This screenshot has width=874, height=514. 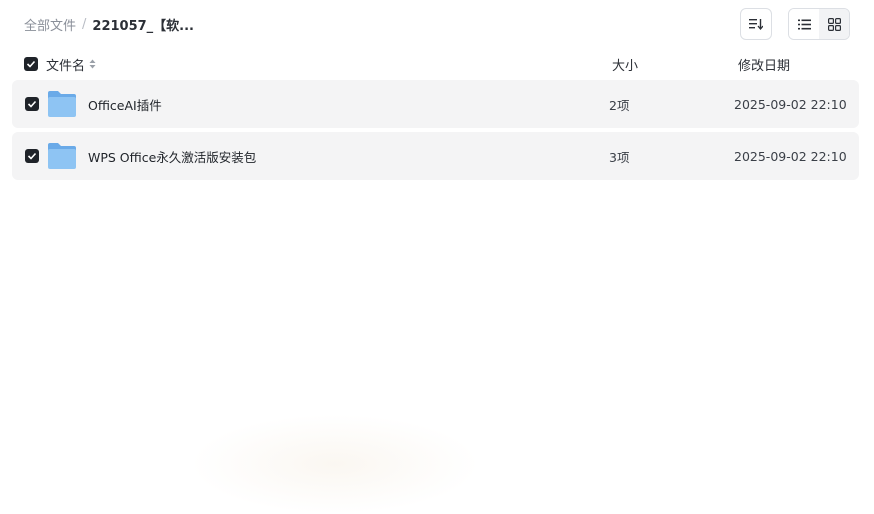 I want to click on file-row: WPS Office永久激活版安装包 3项 2025-09-02 22:10, so click(x=435, y=156).